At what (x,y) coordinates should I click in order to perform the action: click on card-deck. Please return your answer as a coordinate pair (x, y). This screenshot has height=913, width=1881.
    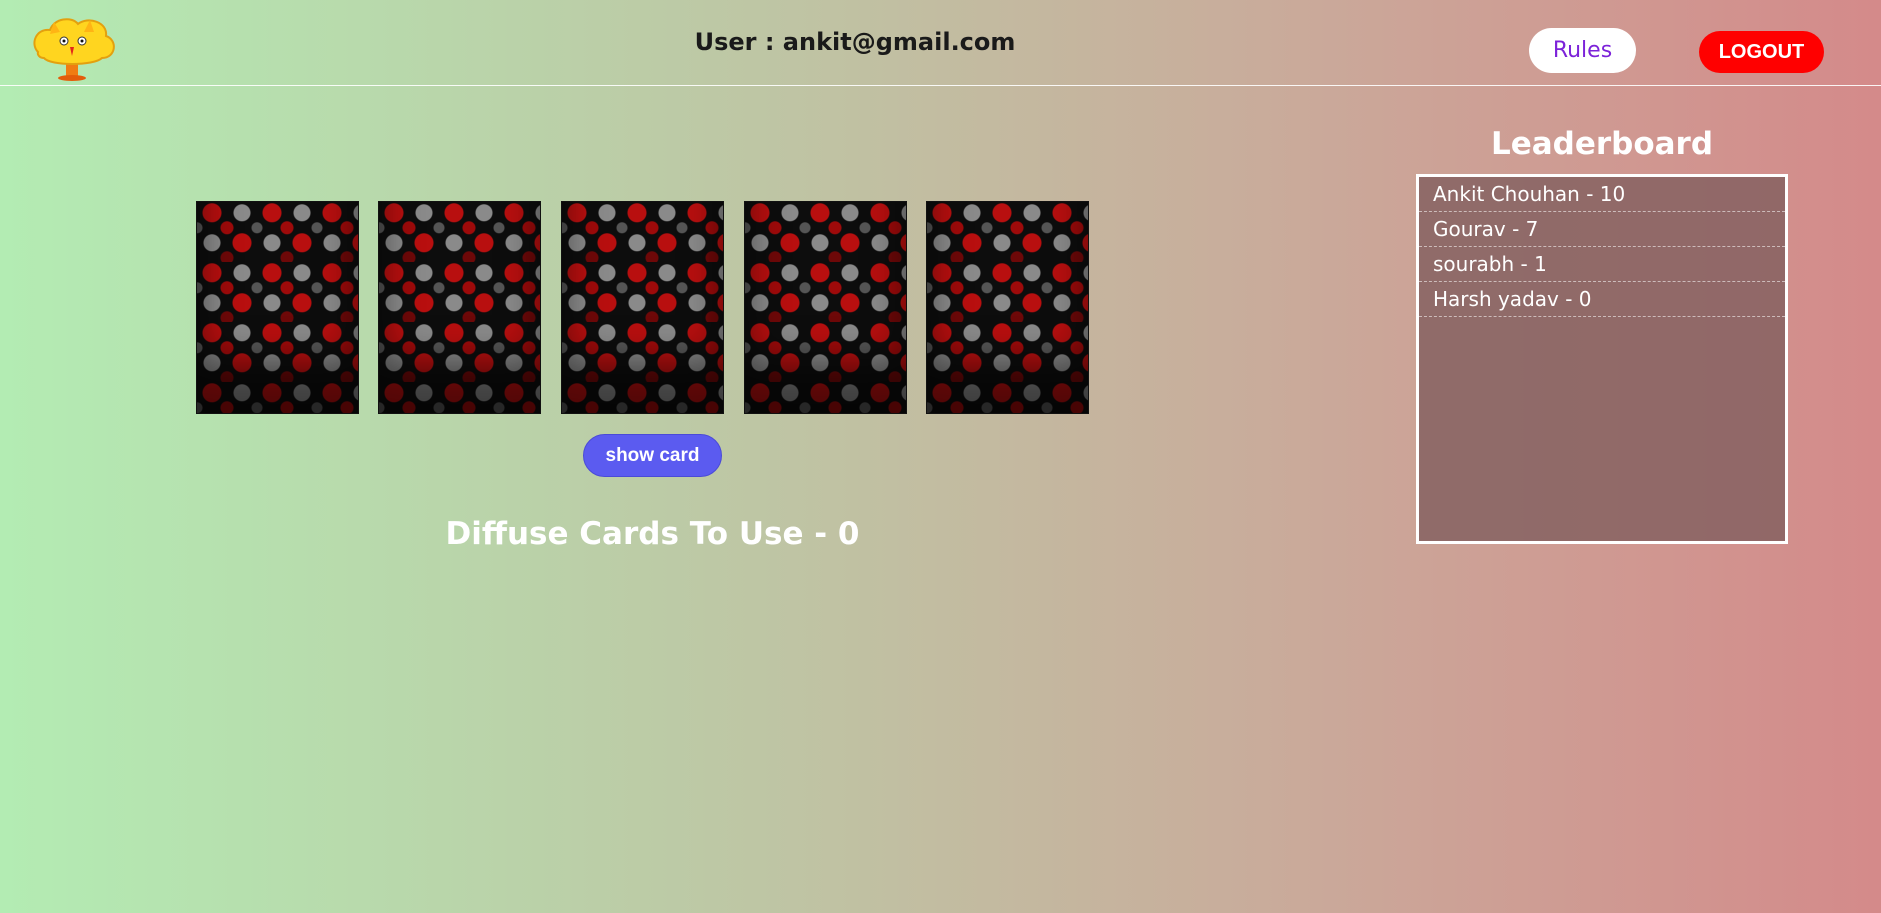
    Looking at the image, I should click on (646, 307).